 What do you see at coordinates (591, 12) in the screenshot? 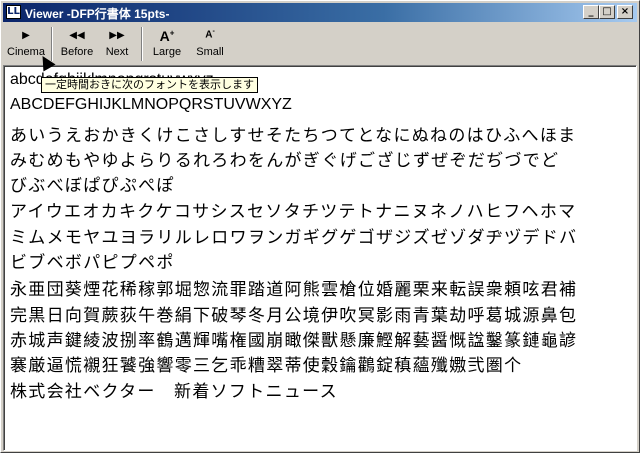
I see `minimize-button: _` at bounding box center [591, 12].